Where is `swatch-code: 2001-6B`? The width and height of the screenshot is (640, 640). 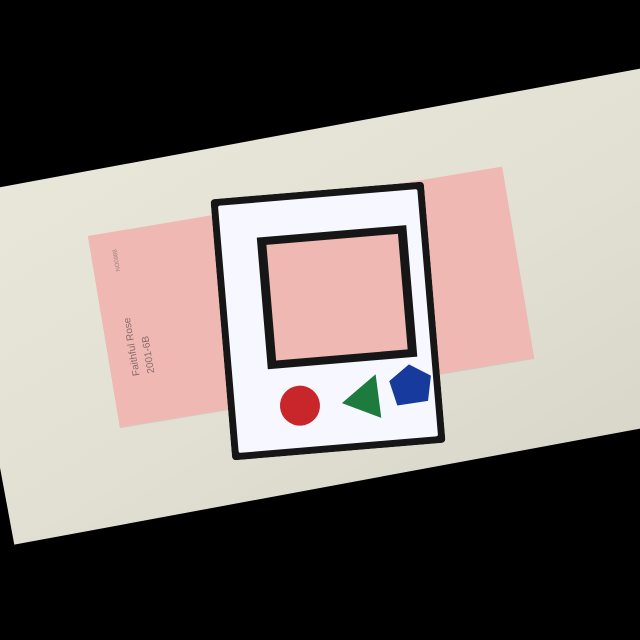 swatch-code: 2001-6B is located at coordinates (149, 355).